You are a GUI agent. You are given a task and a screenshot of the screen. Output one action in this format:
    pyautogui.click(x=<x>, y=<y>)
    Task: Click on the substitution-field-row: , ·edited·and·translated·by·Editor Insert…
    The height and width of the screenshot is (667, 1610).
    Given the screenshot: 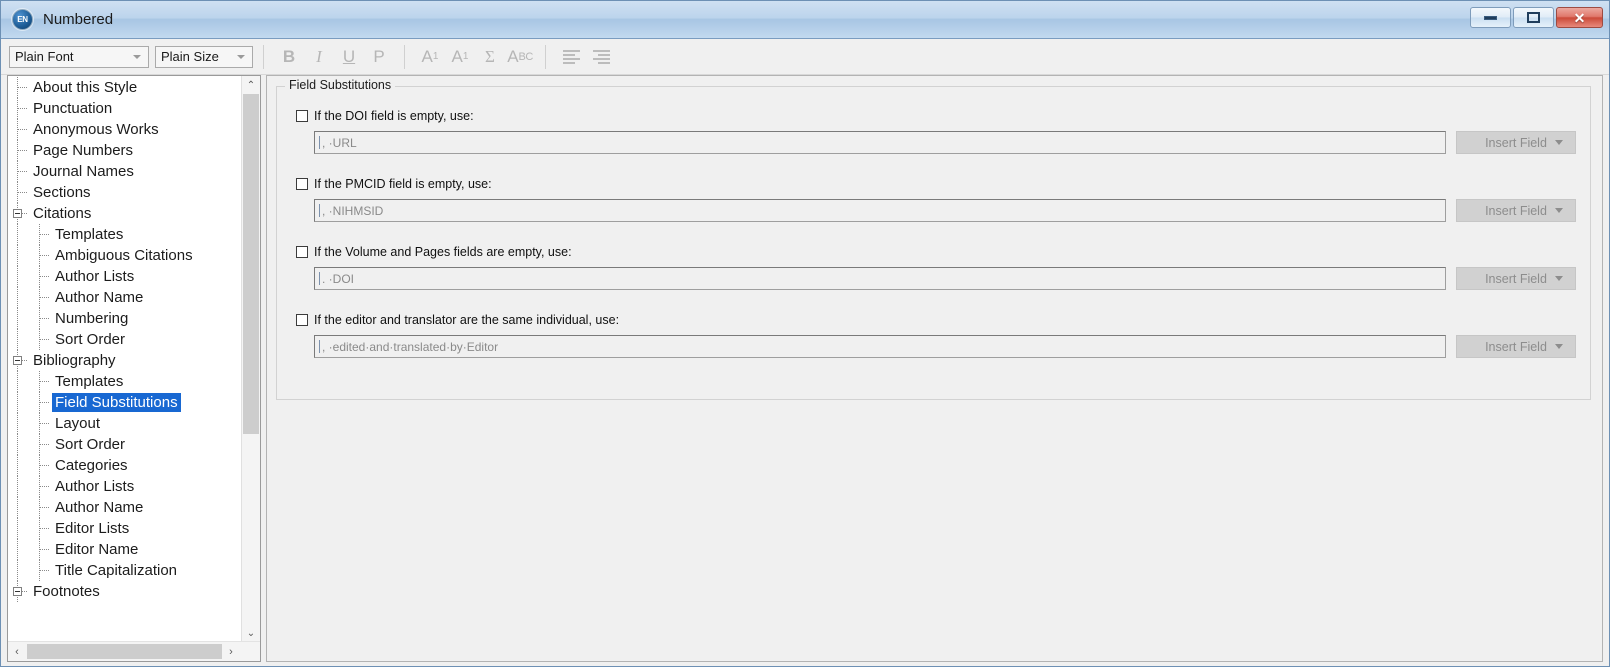 What is the action you would take?
    pyautogui.click(x=933, y=346)
    